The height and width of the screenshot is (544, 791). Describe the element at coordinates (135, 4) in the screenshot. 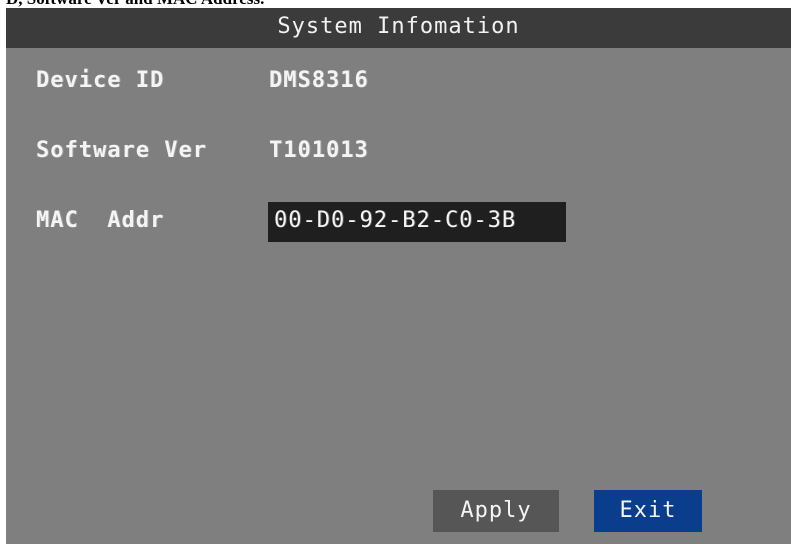

I see `caption-text: D, Software Ver and MAC Address.` at that location.